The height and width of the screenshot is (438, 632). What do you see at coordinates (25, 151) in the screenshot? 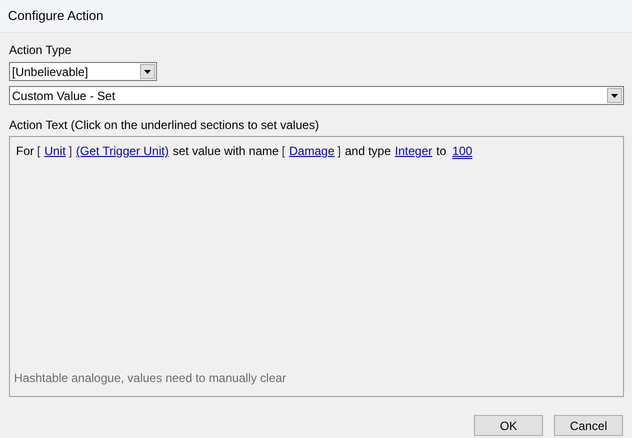
I see `action-text: For` at bounding box center [25, 151].